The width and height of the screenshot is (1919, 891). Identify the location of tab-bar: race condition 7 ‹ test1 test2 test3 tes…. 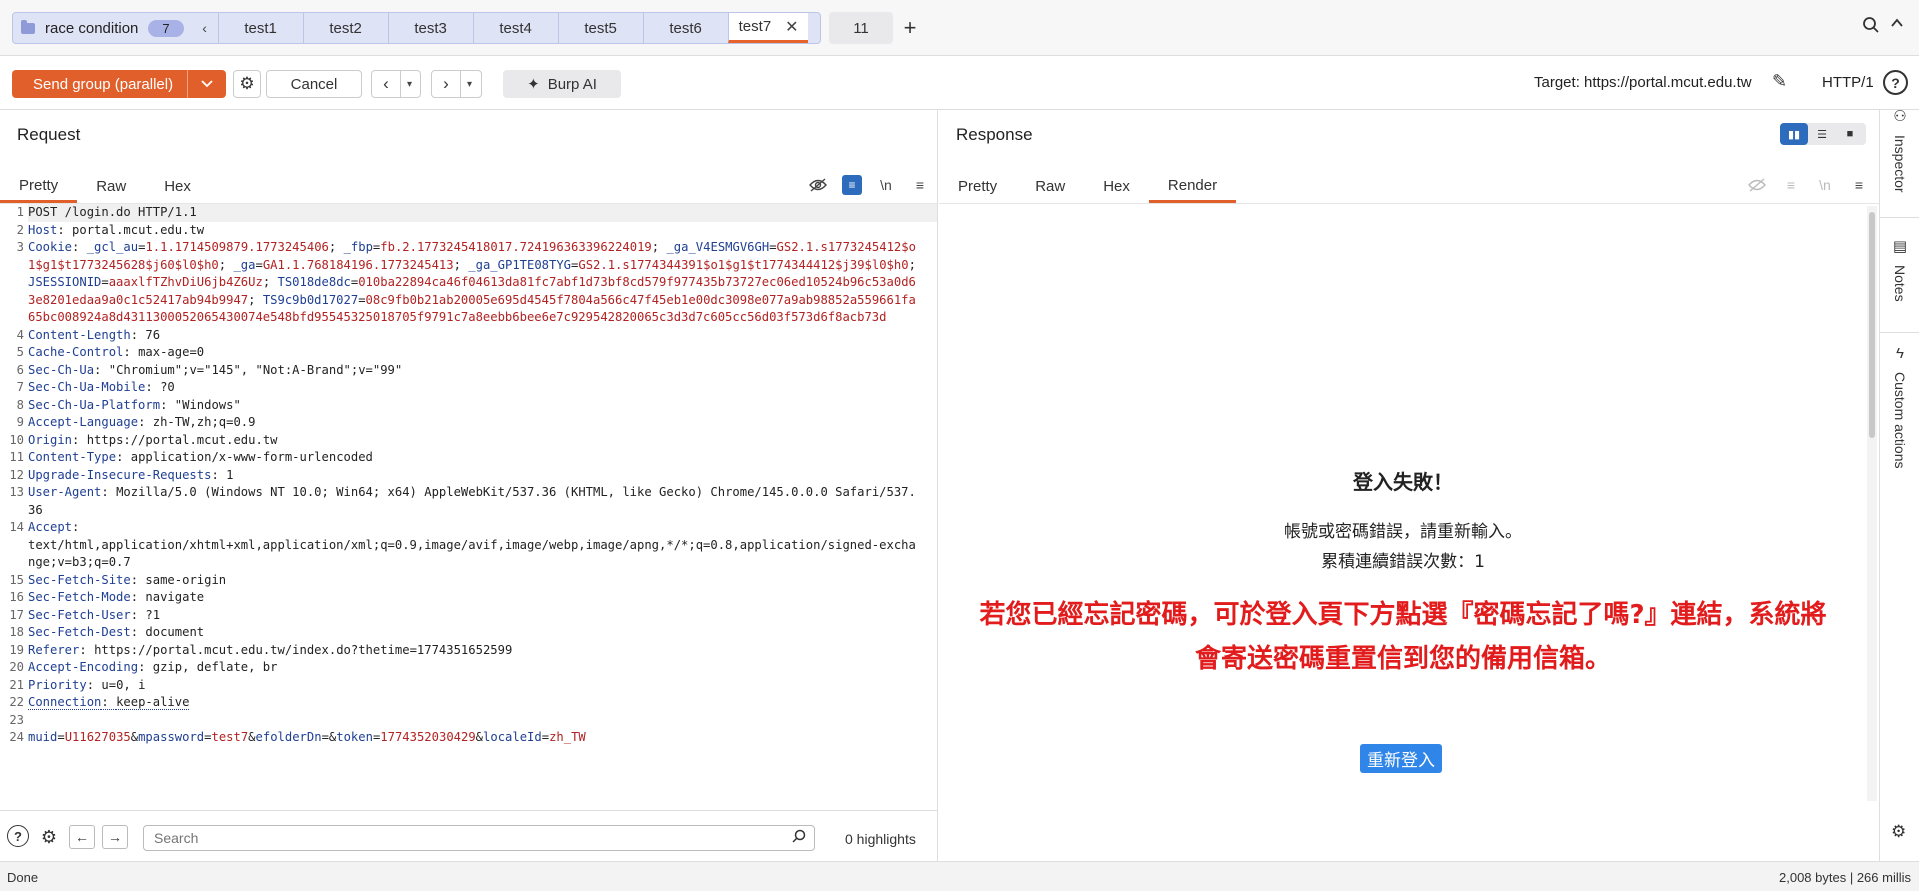
(959, 28).